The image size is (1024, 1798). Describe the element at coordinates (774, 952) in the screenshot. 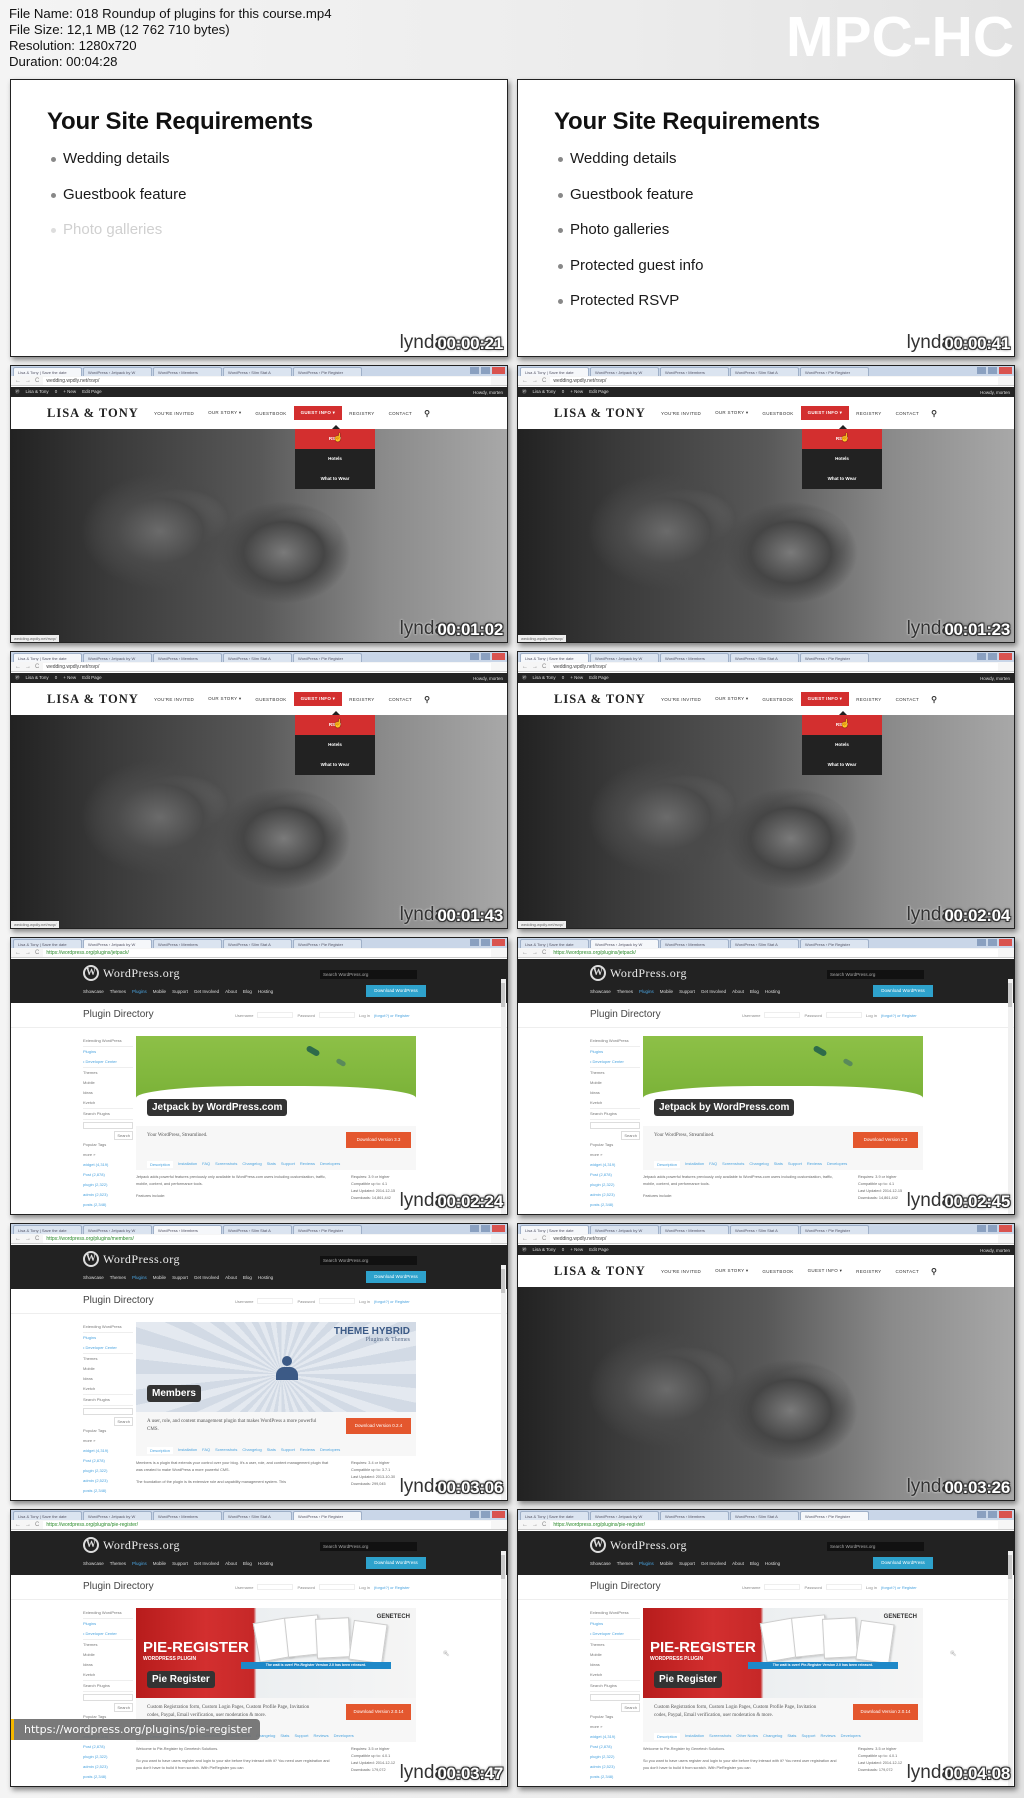

I see `url-input: https://wordpress.org/plugins/jetpack/` at that location.